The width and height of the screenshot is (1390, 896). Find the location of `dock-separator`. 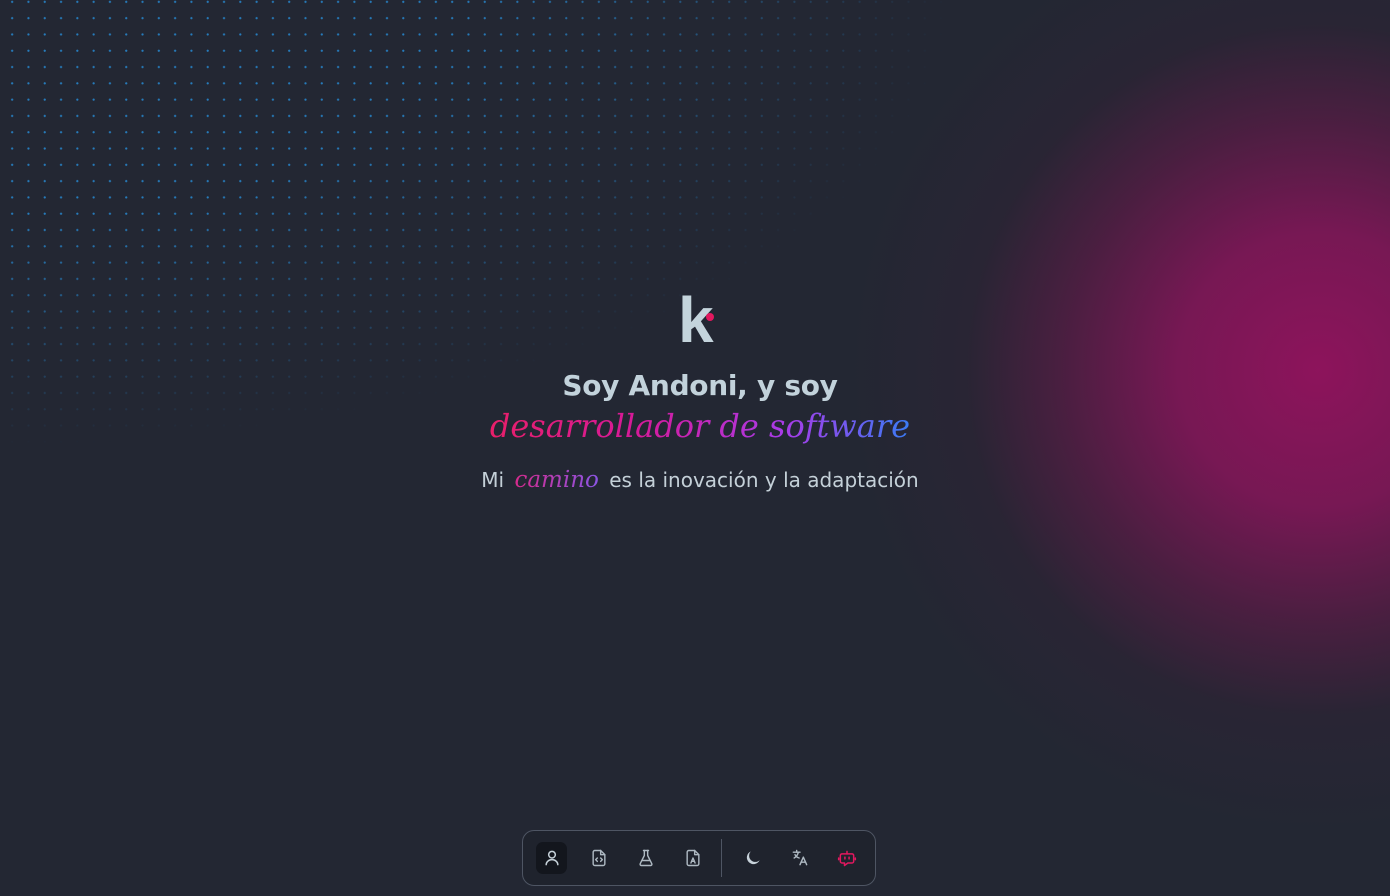

dock-separator is located at coordinates (721, 858).